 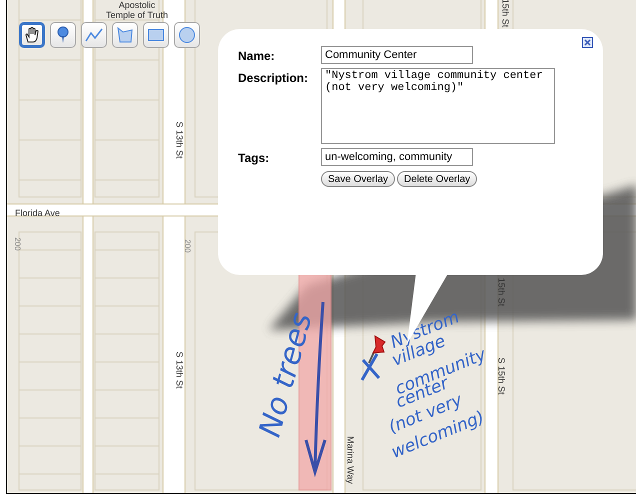 I want to click on polygon-icon, so click(x=125, y=35).